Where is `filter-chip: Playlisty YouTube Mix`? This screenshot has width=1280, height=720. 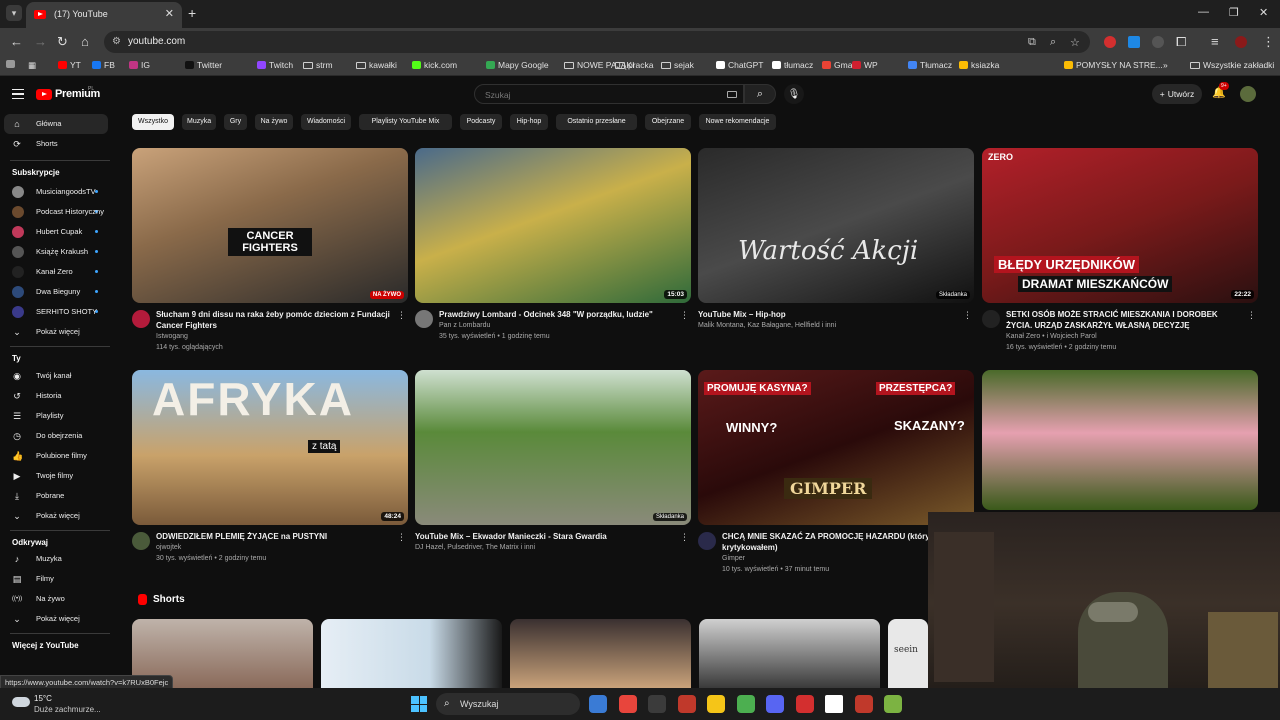
filter-chip: Playlisty YouTube Mix is located at coordinates (405, 122).